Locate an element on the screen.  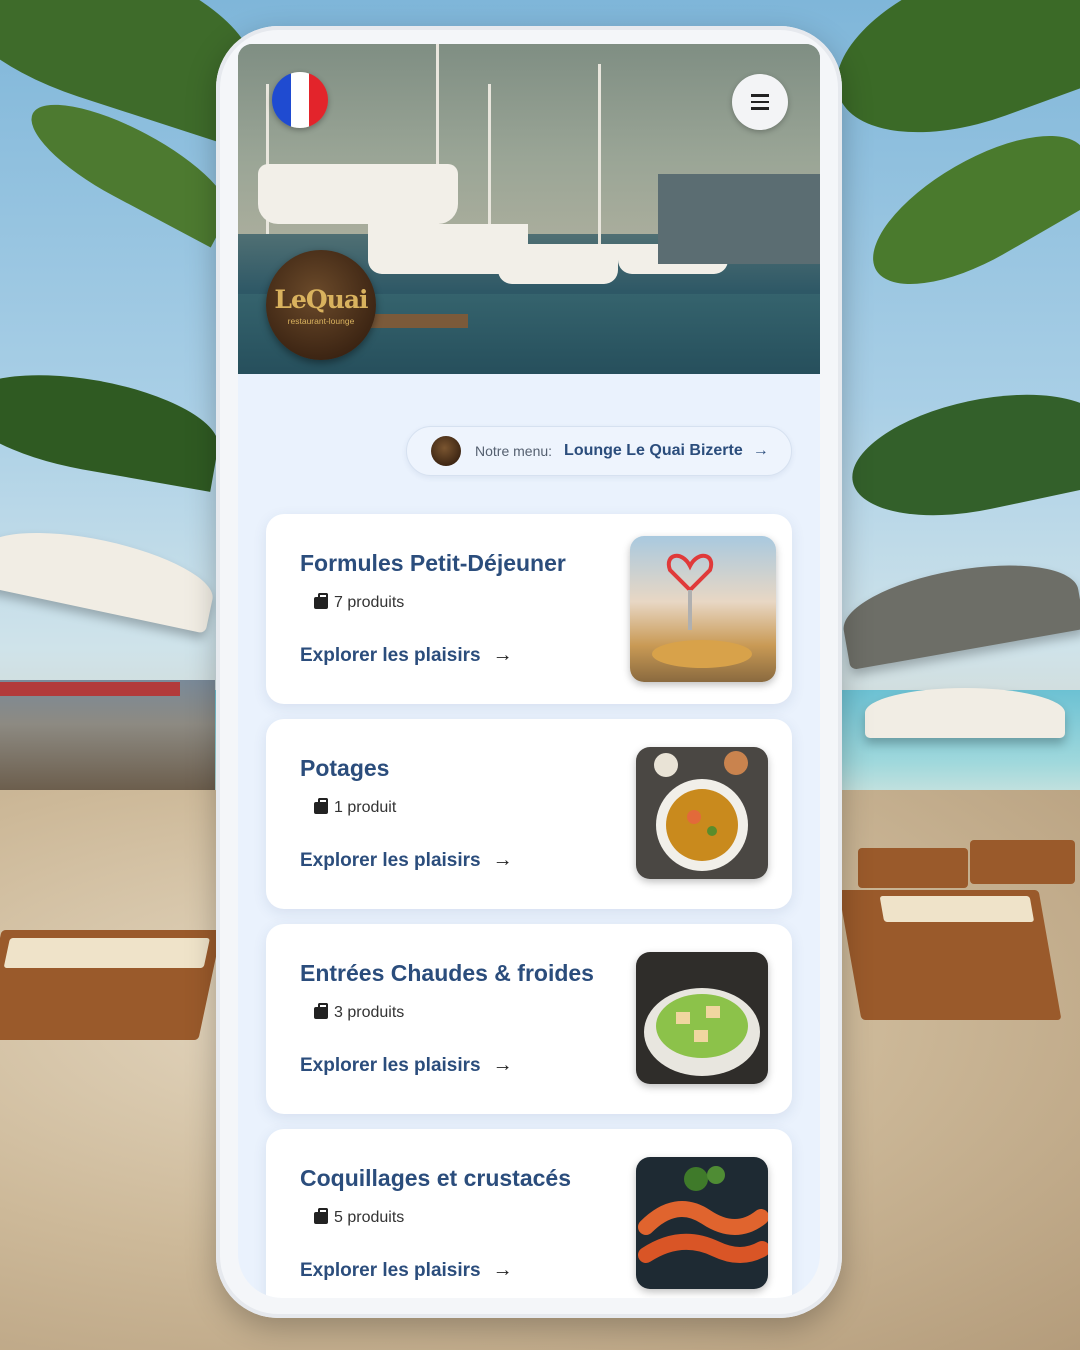
shrimp-icon is located at coordinates (703, 1214).